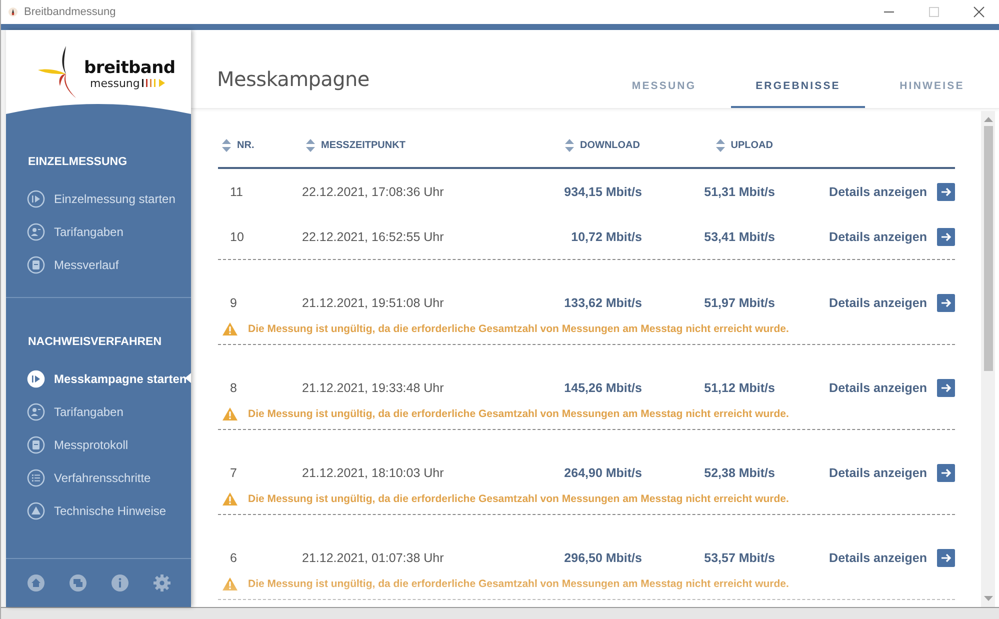  Describe the element at coordinates (373, 303) in the screenshot. I see `table-cell-text: 21.12.2021, 19:51:08 Uhr` at that location.